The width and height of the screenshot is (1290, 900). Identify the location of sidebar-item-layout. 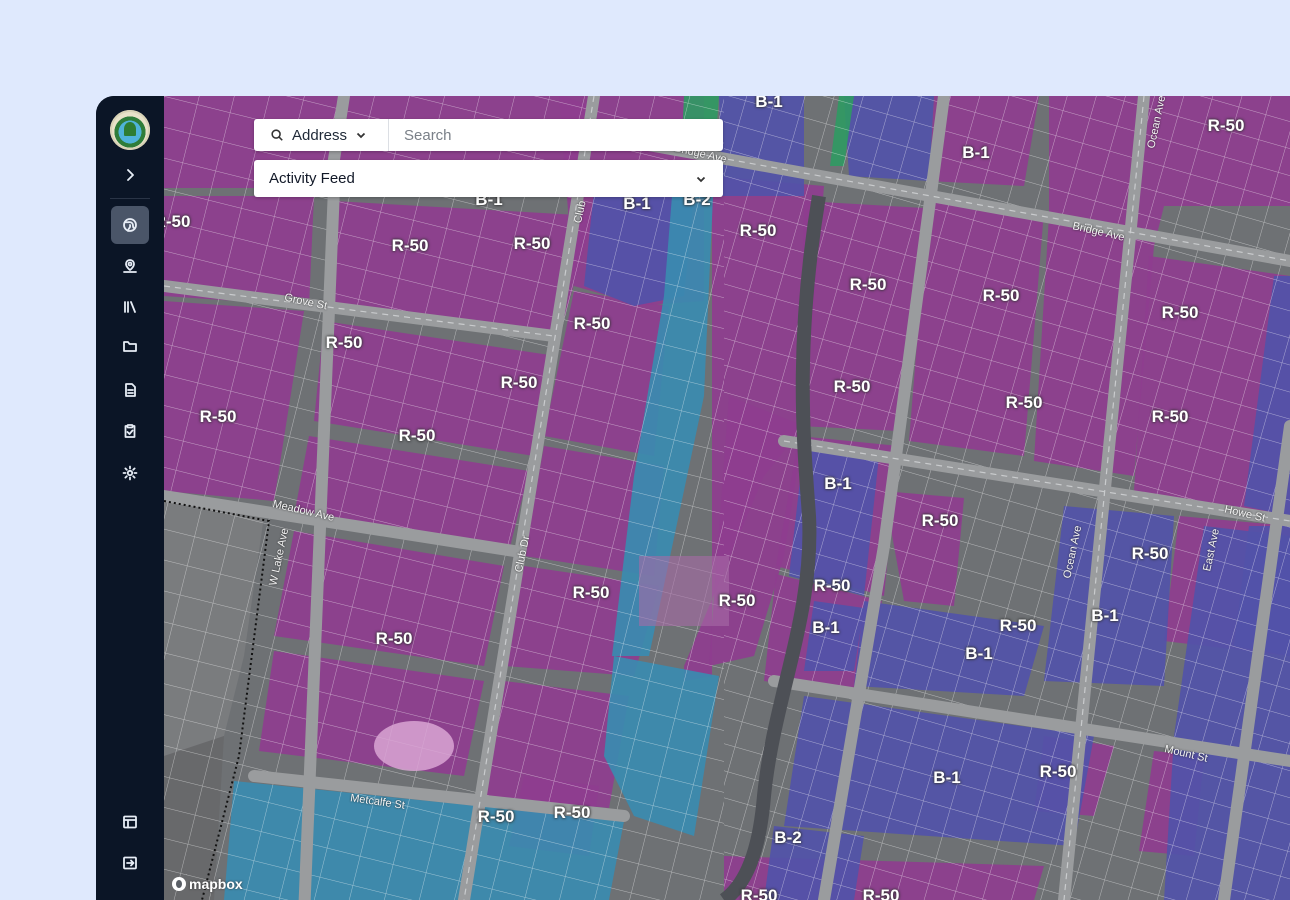
(130, 822).